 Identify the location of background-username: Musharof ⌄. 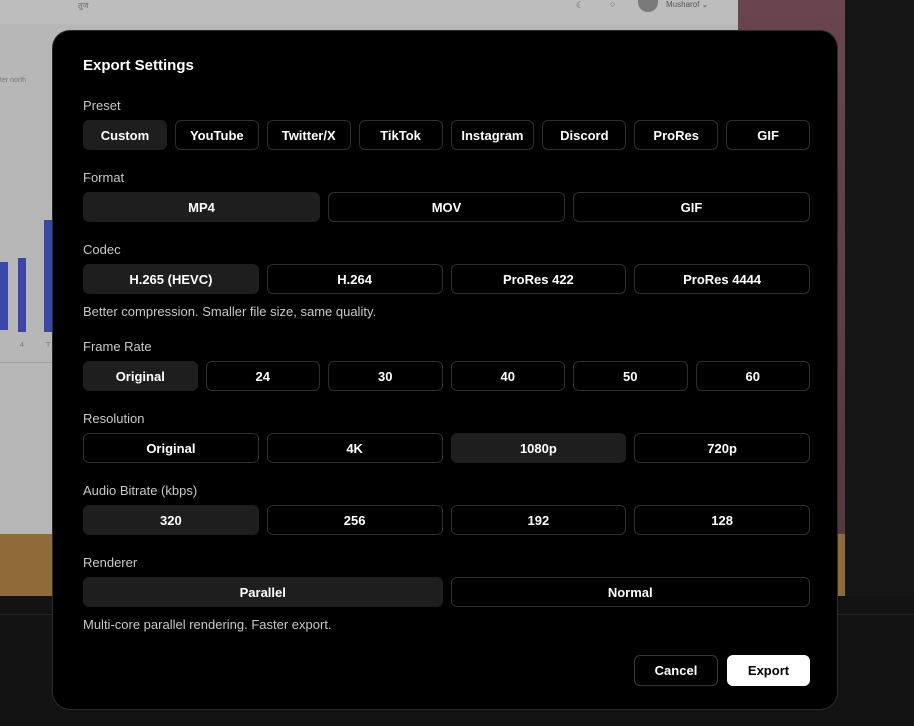
(687, 4).